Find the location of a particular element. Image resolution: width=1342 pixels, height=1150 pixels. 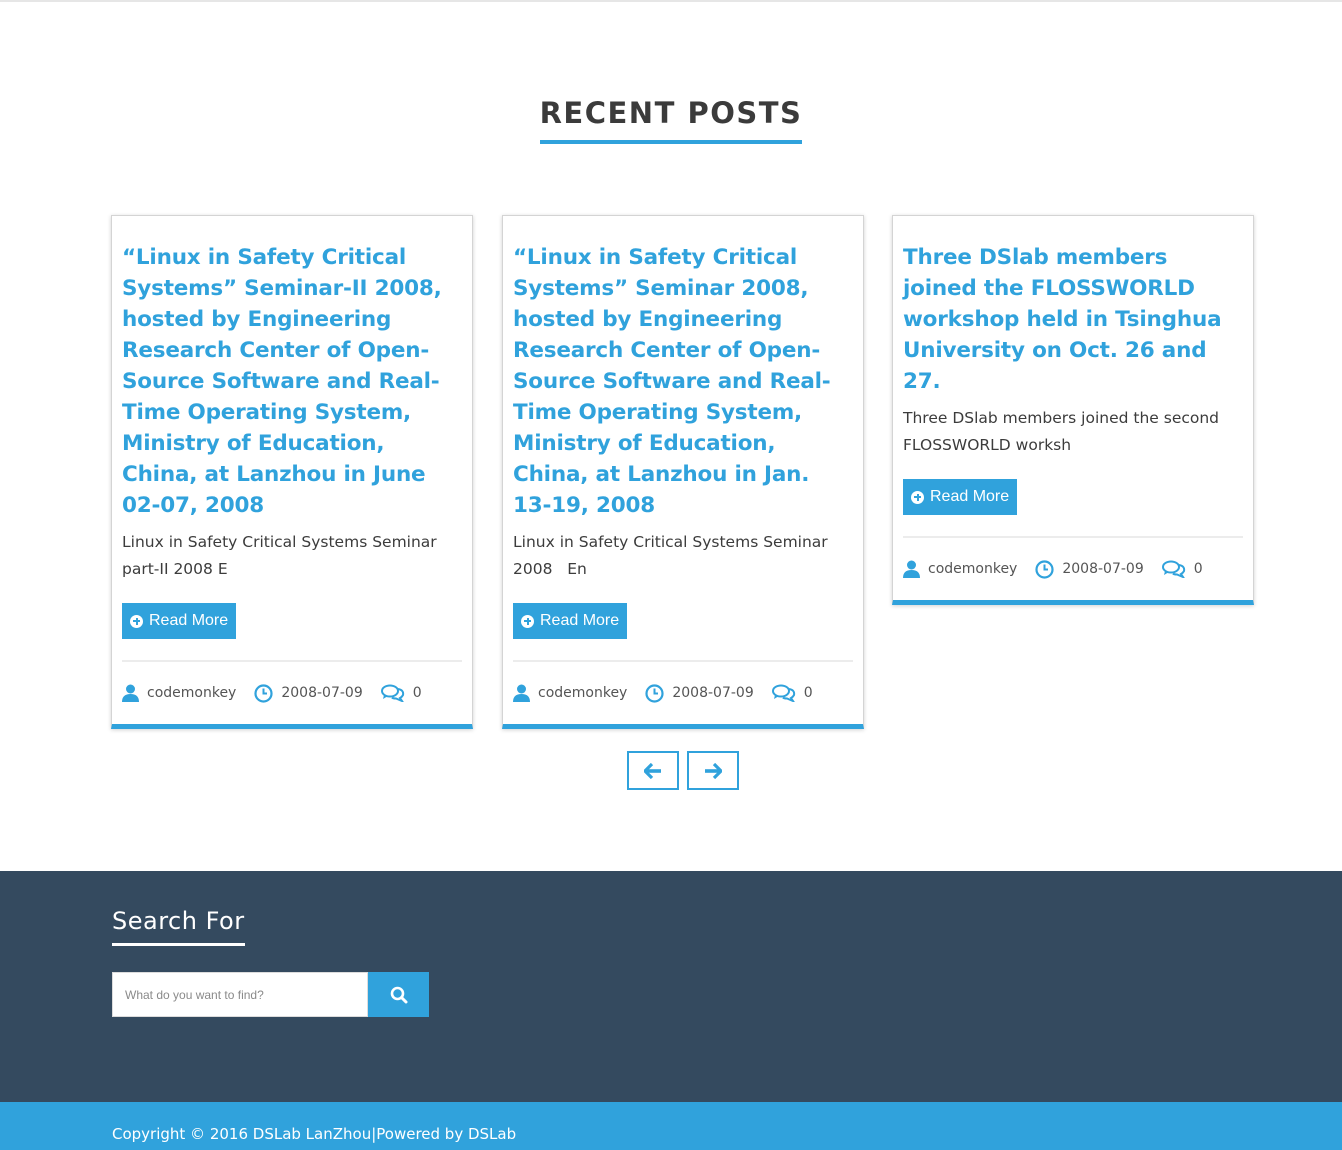

search-widget-title: Search For is located at coordinates (178, 926).